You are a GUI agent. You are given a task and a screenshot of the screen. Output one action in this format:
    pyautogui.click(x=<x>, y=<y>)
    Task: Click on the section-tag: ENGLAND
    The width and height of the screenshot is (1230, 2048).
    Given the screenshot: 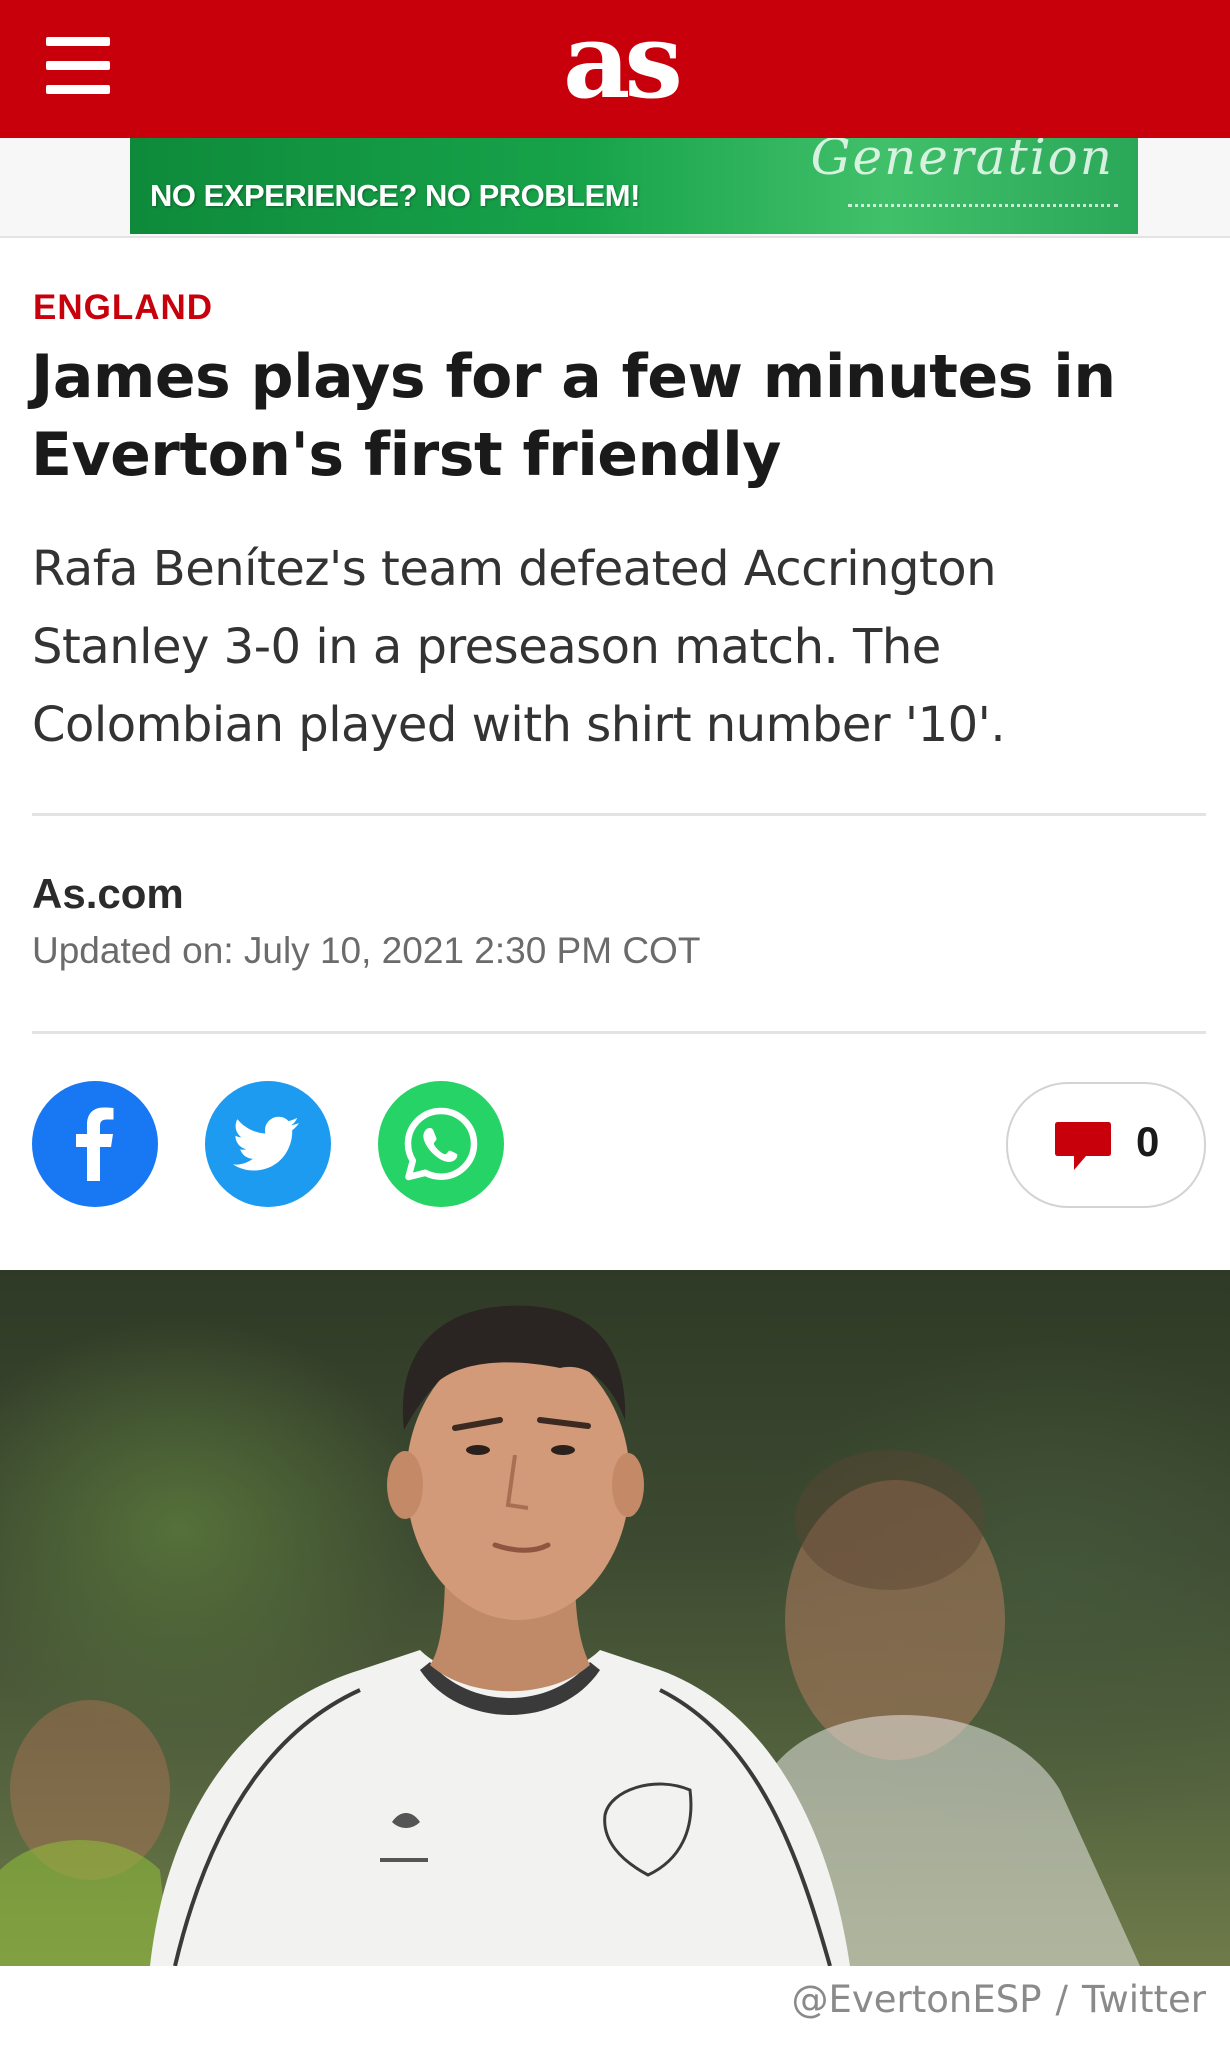 What is the action you would take?
    pyautogui.click(x=123, y=308)
    